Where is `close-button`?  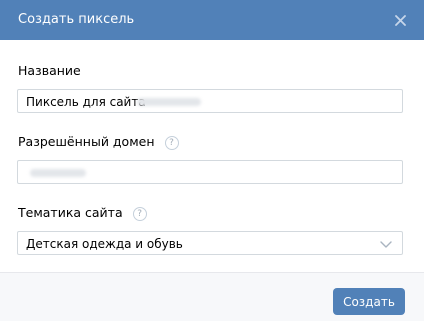 close-button is located at coordinates (400, 20).